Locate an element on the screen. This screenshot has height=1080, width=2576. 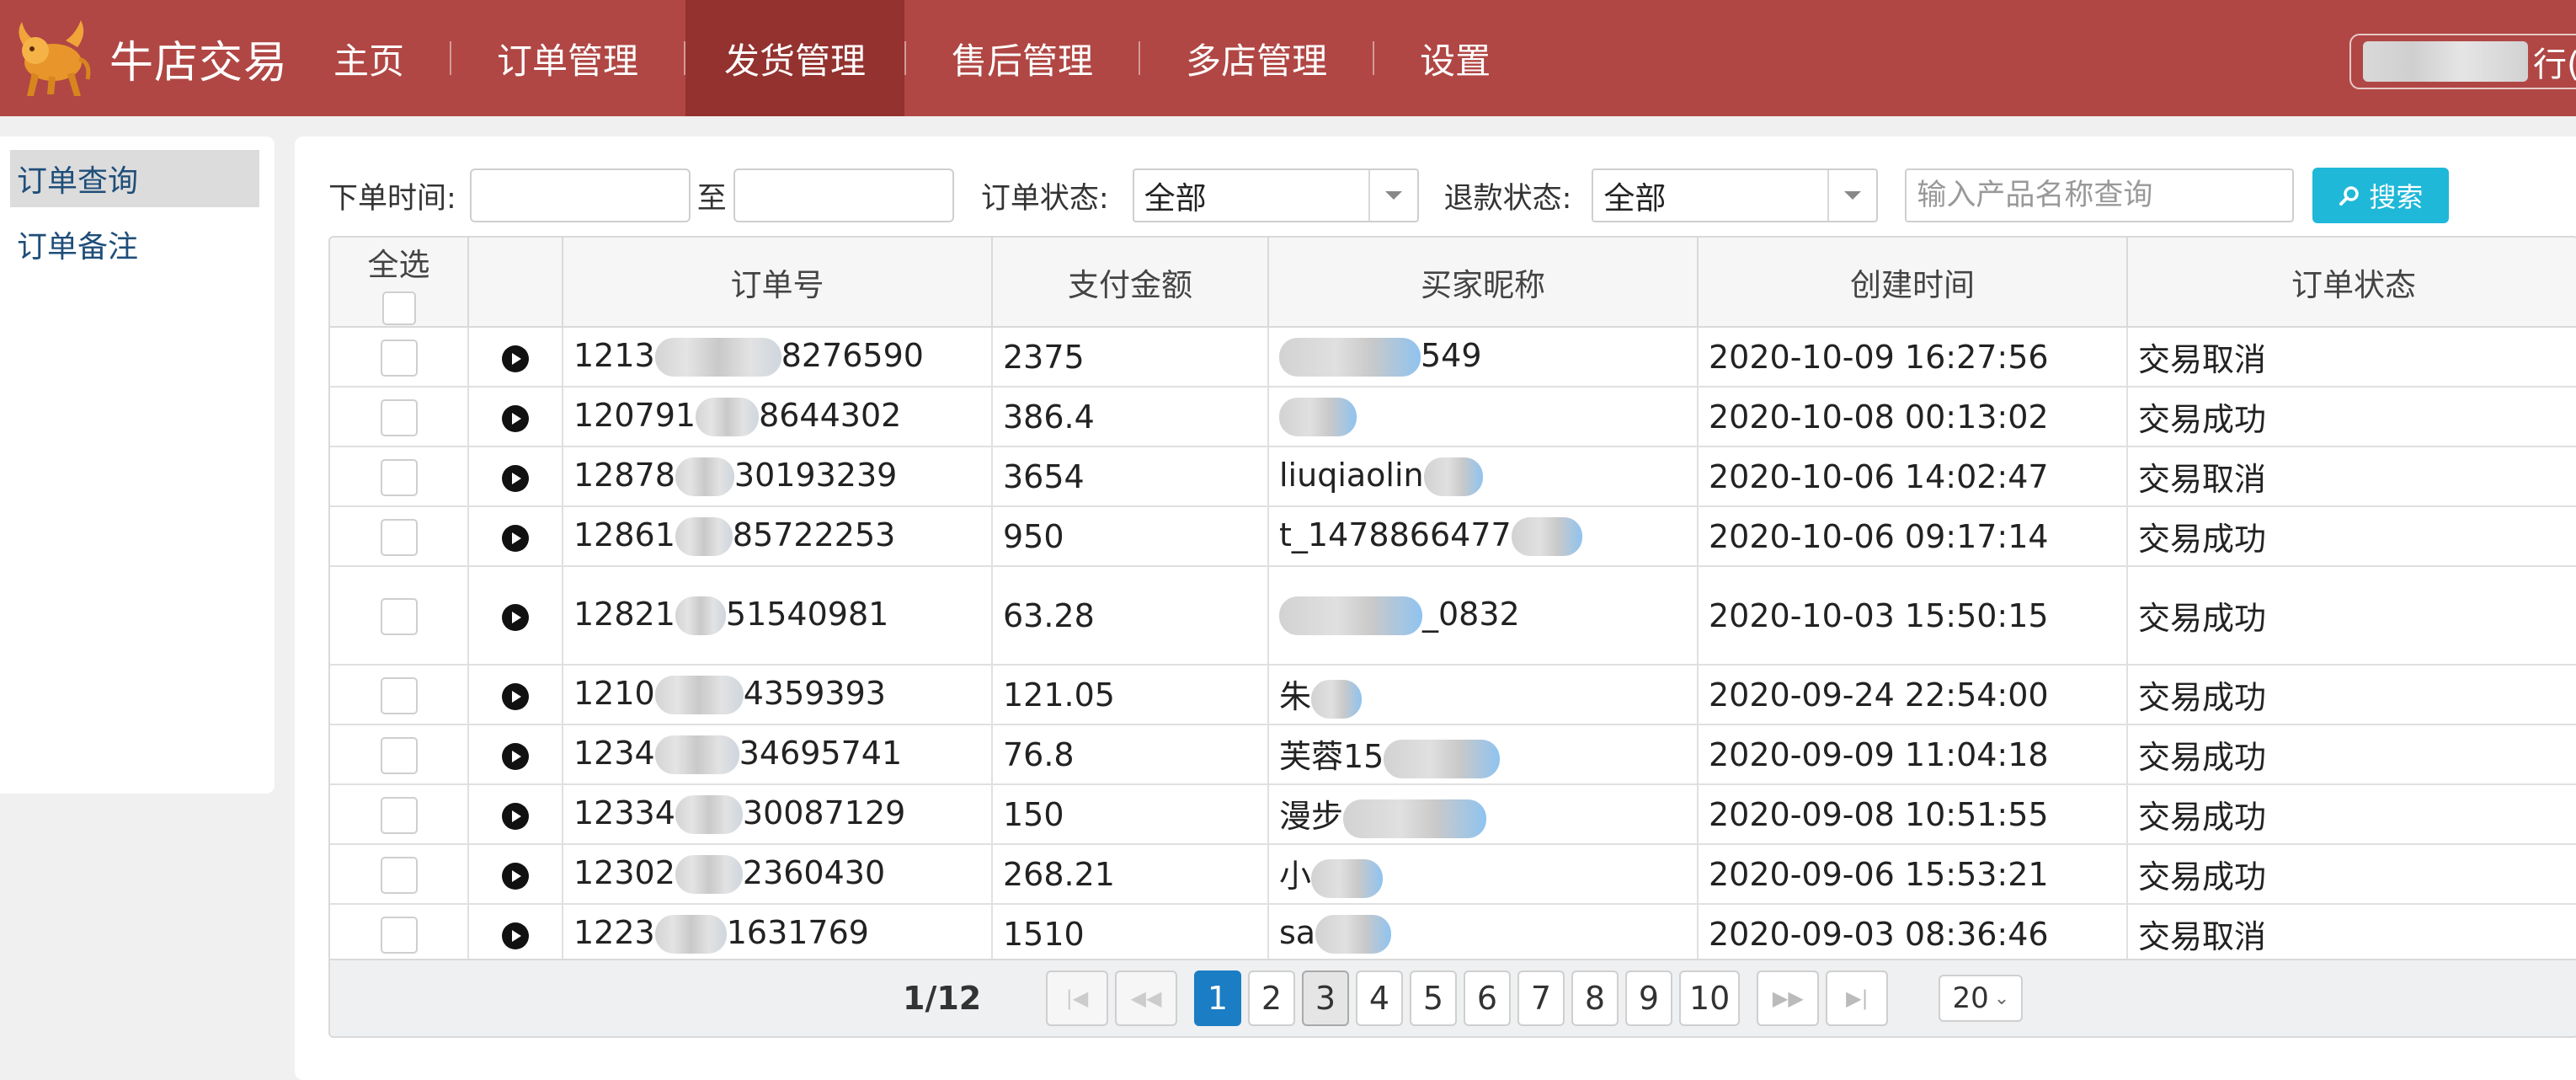
select-all-checkbox is located at coordinates (398, 308).